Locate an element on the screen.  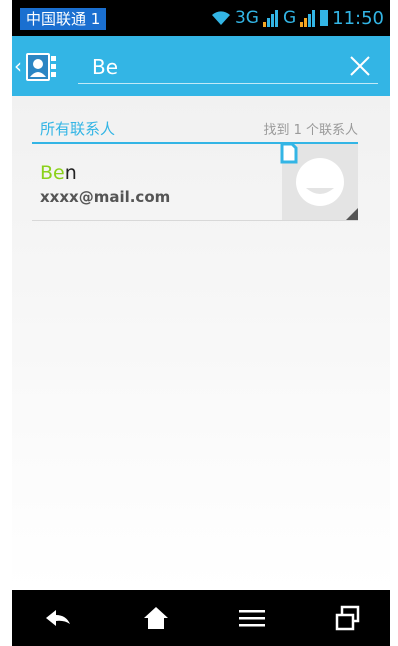
clear-search-icon is located at coordinates (360, 66).